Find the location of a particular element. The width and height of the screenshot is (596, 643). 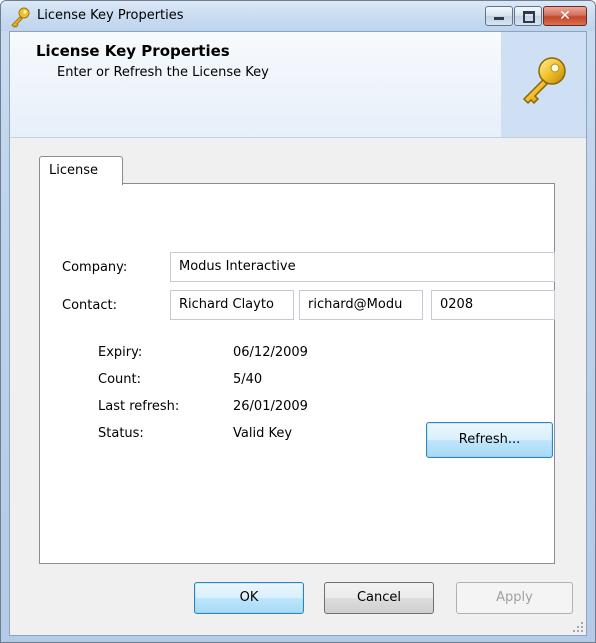

contact-label: Contact: is located at coordinates (89, 305).